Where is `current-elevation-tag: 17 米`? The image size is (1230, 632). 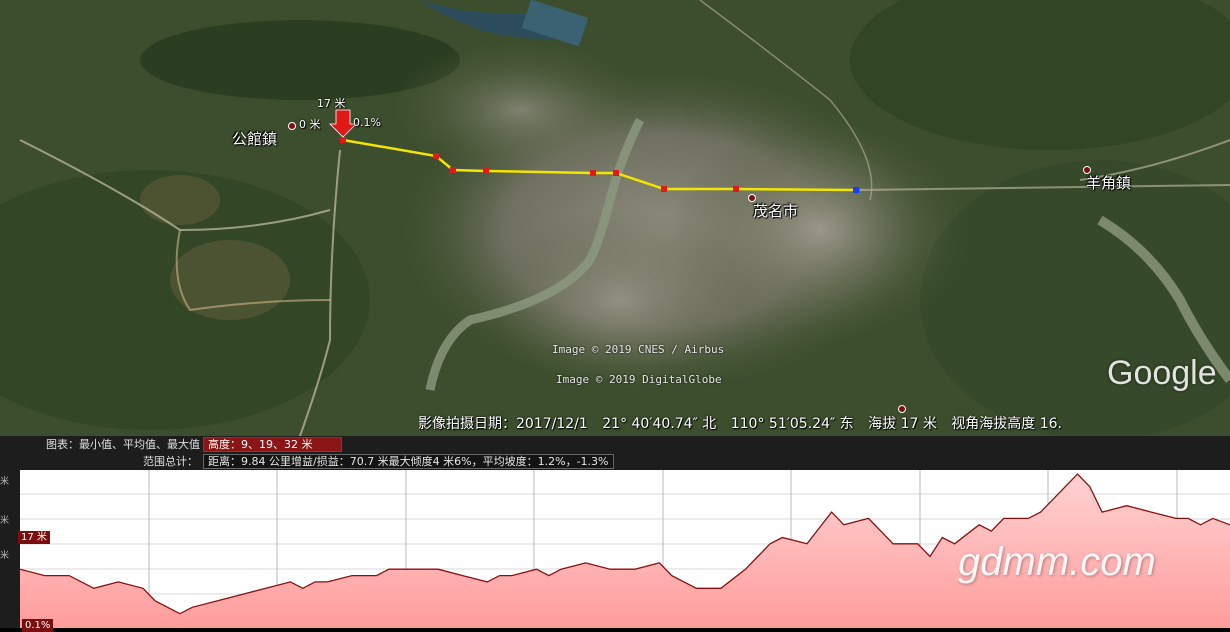 current-elevation-tag: 17 米 is located at coordinates (34, 537).